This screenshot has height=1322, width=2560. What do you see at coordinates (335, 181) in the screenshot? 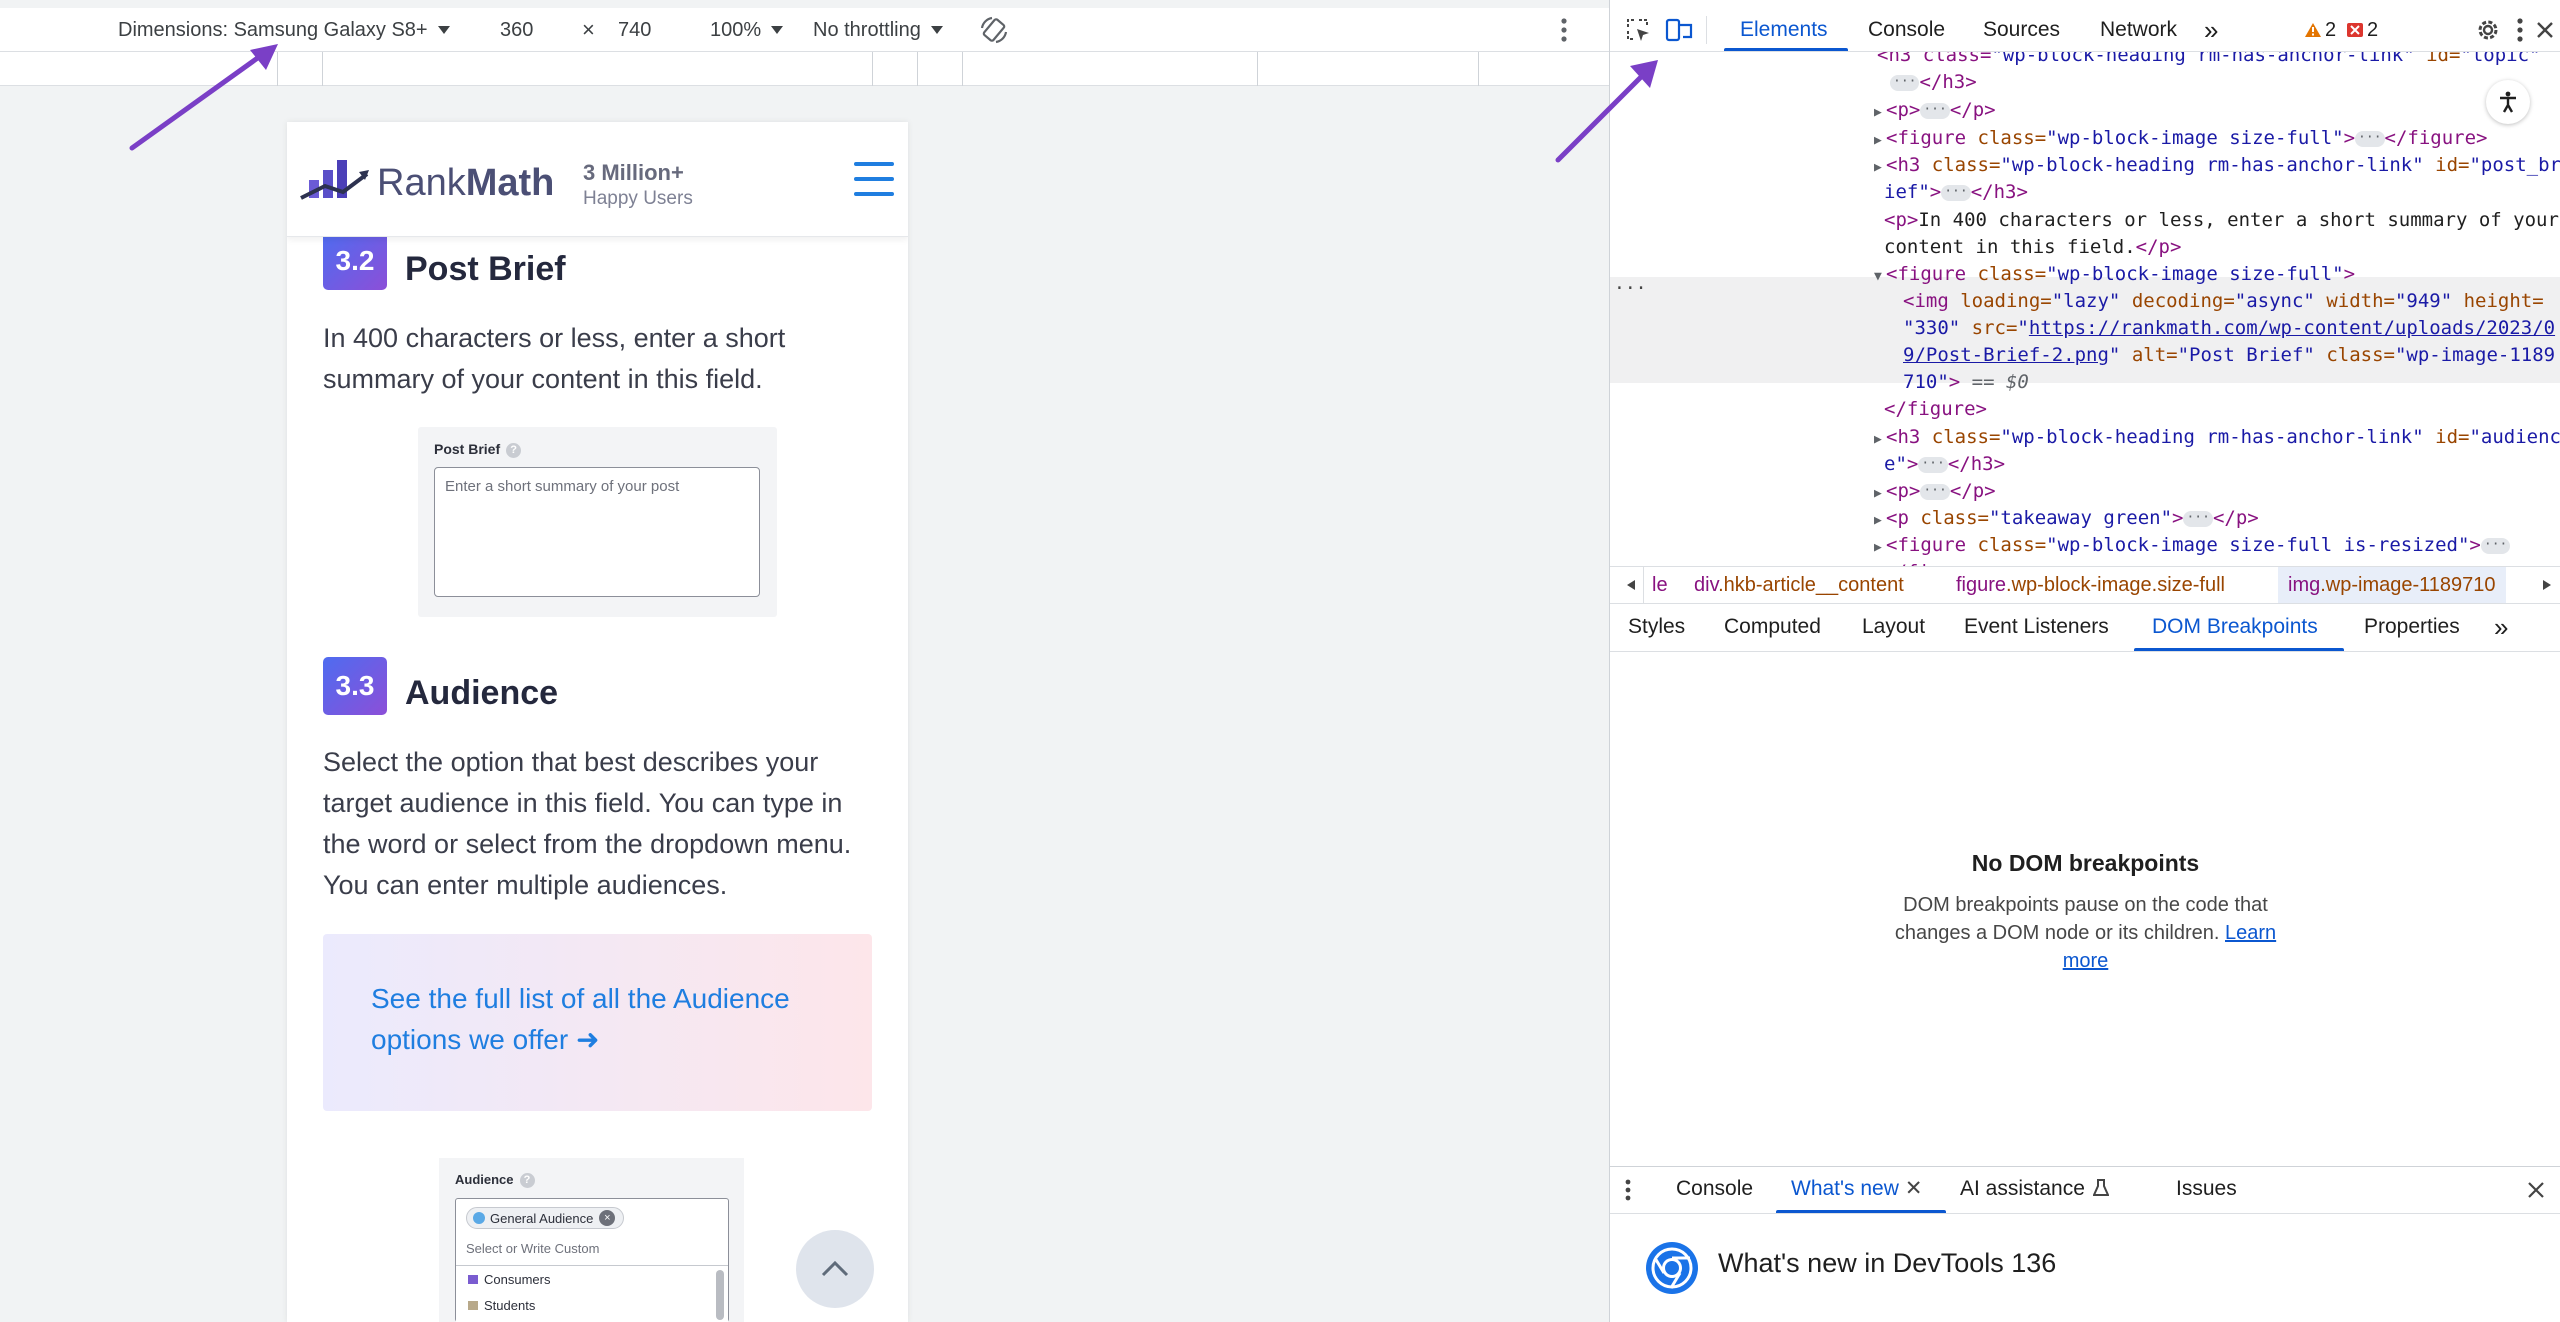
I see `rankmath-logo-icon` at bounding box center [335, 181].